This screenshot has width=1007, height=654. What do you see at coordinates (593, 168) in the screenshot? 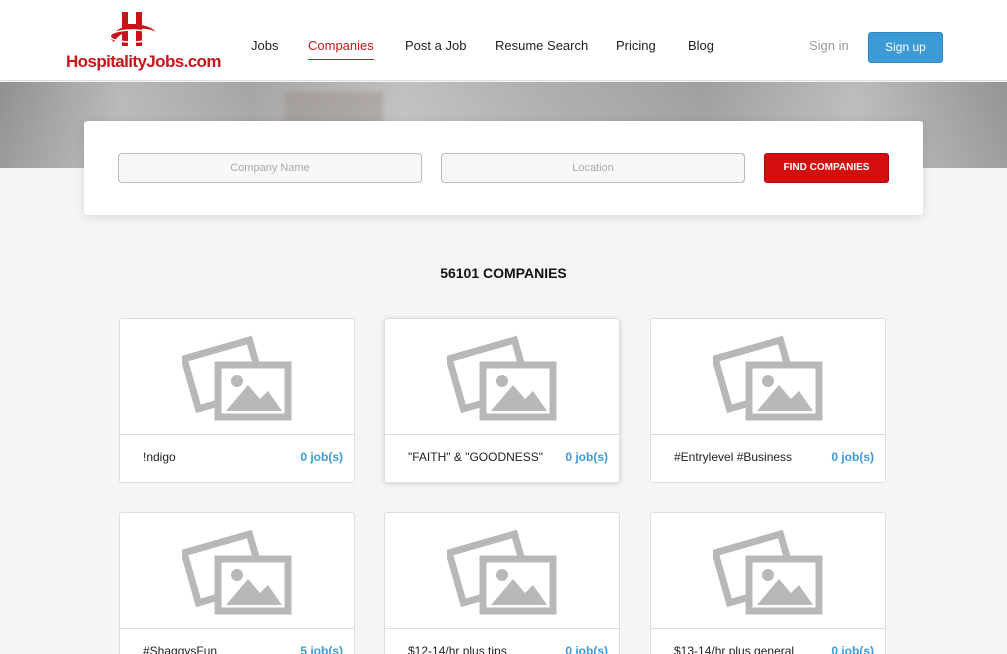
I see `location-input` at bounding box center [593, 168].